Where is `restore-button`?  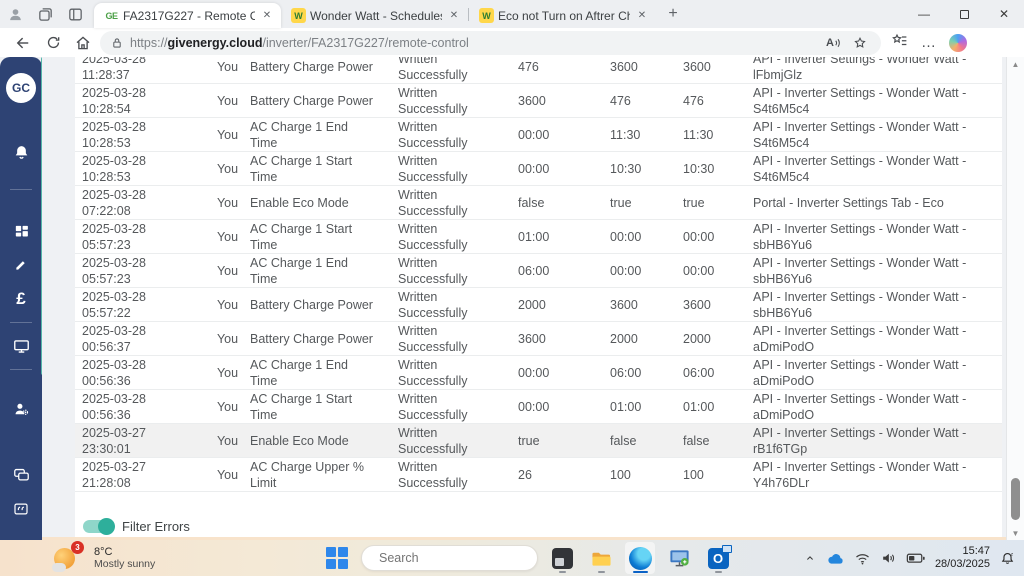 restore-button is located at coordinates (964, 14).